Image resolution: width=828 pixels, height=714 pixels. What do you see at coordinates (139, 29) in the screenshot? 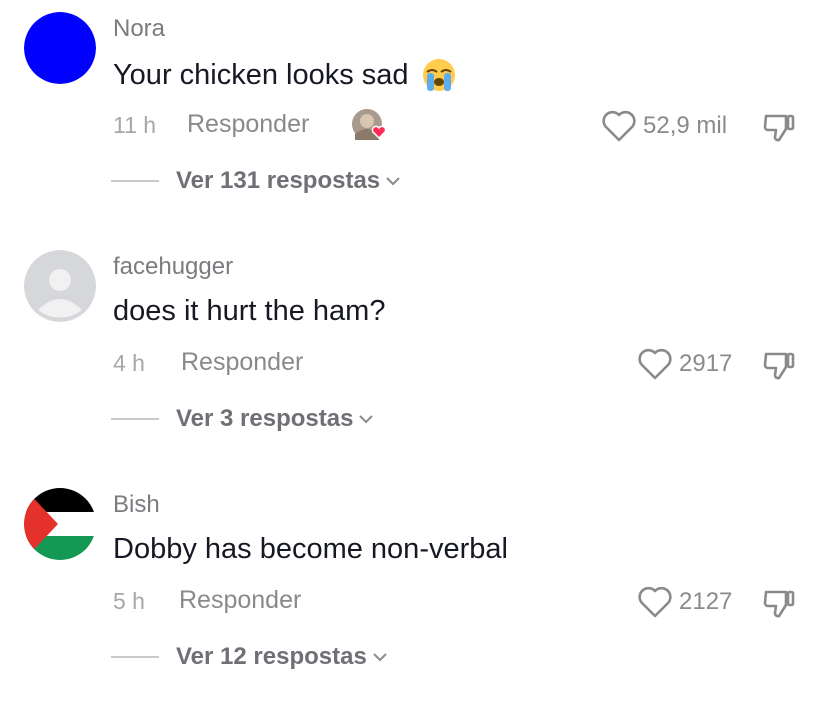
I see `comment-username: Nora` at bounding box center [139, 29].